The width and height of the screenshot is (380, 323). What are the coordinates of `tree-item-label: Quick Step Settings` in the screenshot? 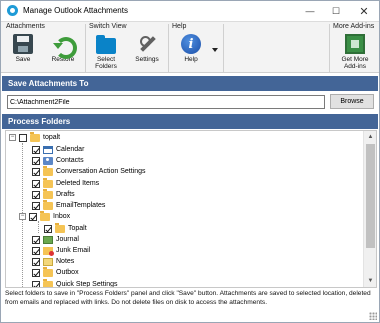 It's located at (87, 284).